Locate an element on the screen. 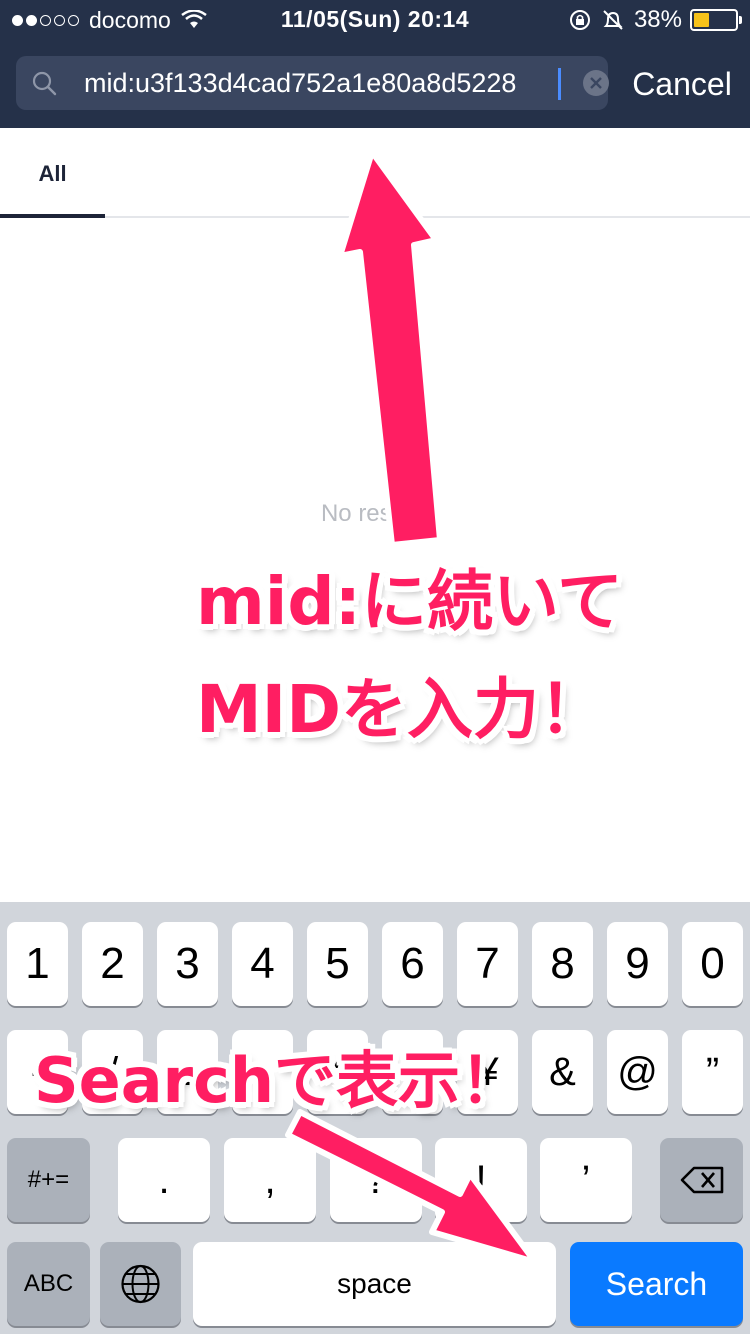 The image size is (750, 1334). globe-icon is located at coordinates (140, 1284).